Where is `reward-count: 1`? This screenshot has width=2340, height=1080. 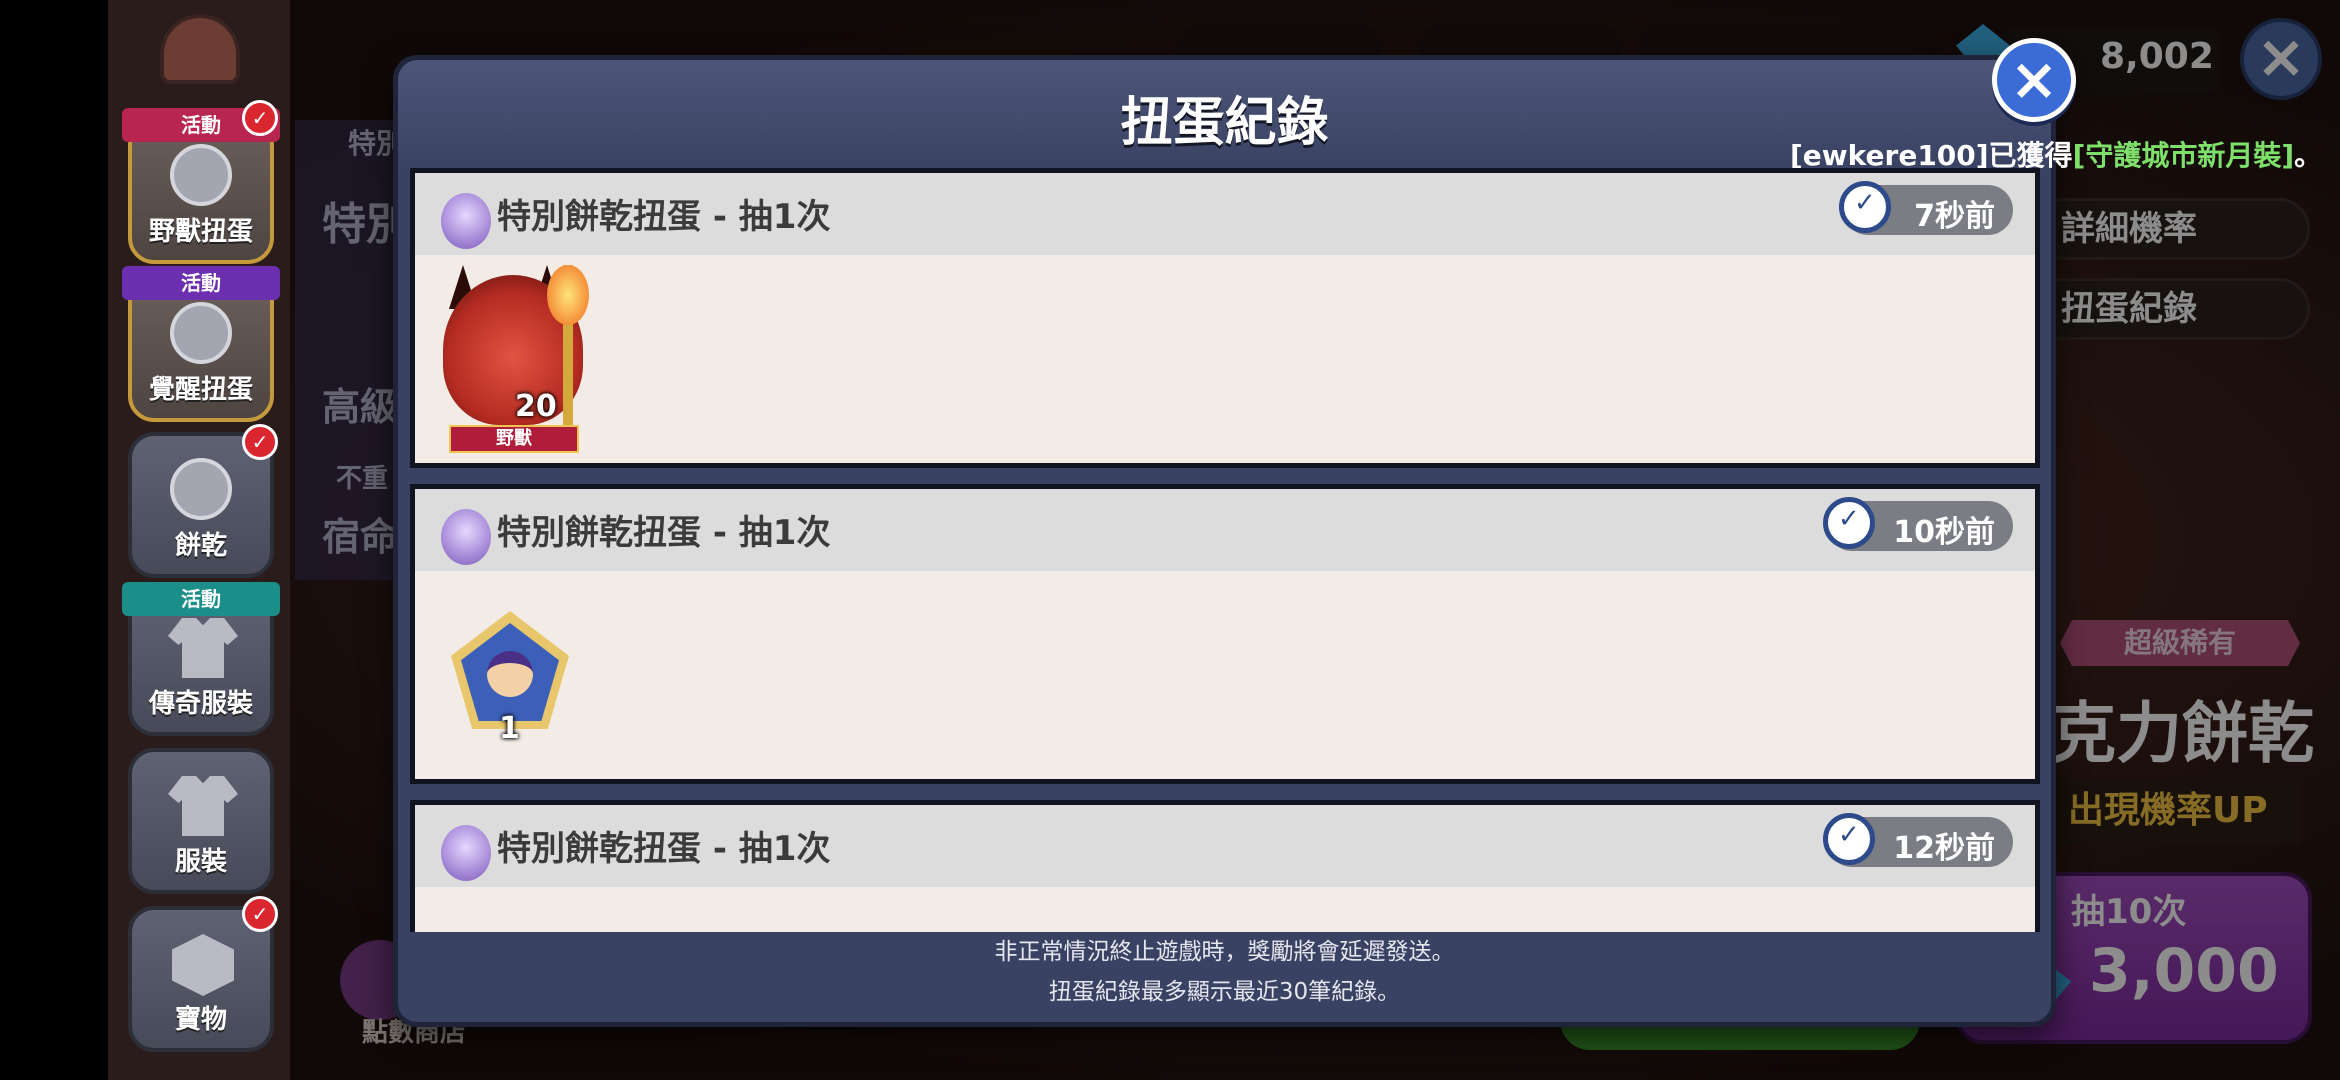
reward-count: 1 is located at coordinates (509, 728).